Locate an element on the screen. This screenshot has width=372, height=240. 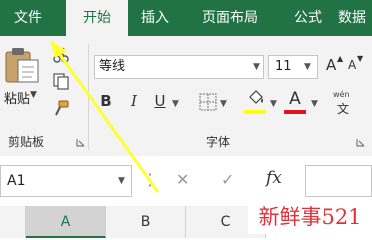
phonetic-guide-icon: 文 is located at coordinates (343, 108).